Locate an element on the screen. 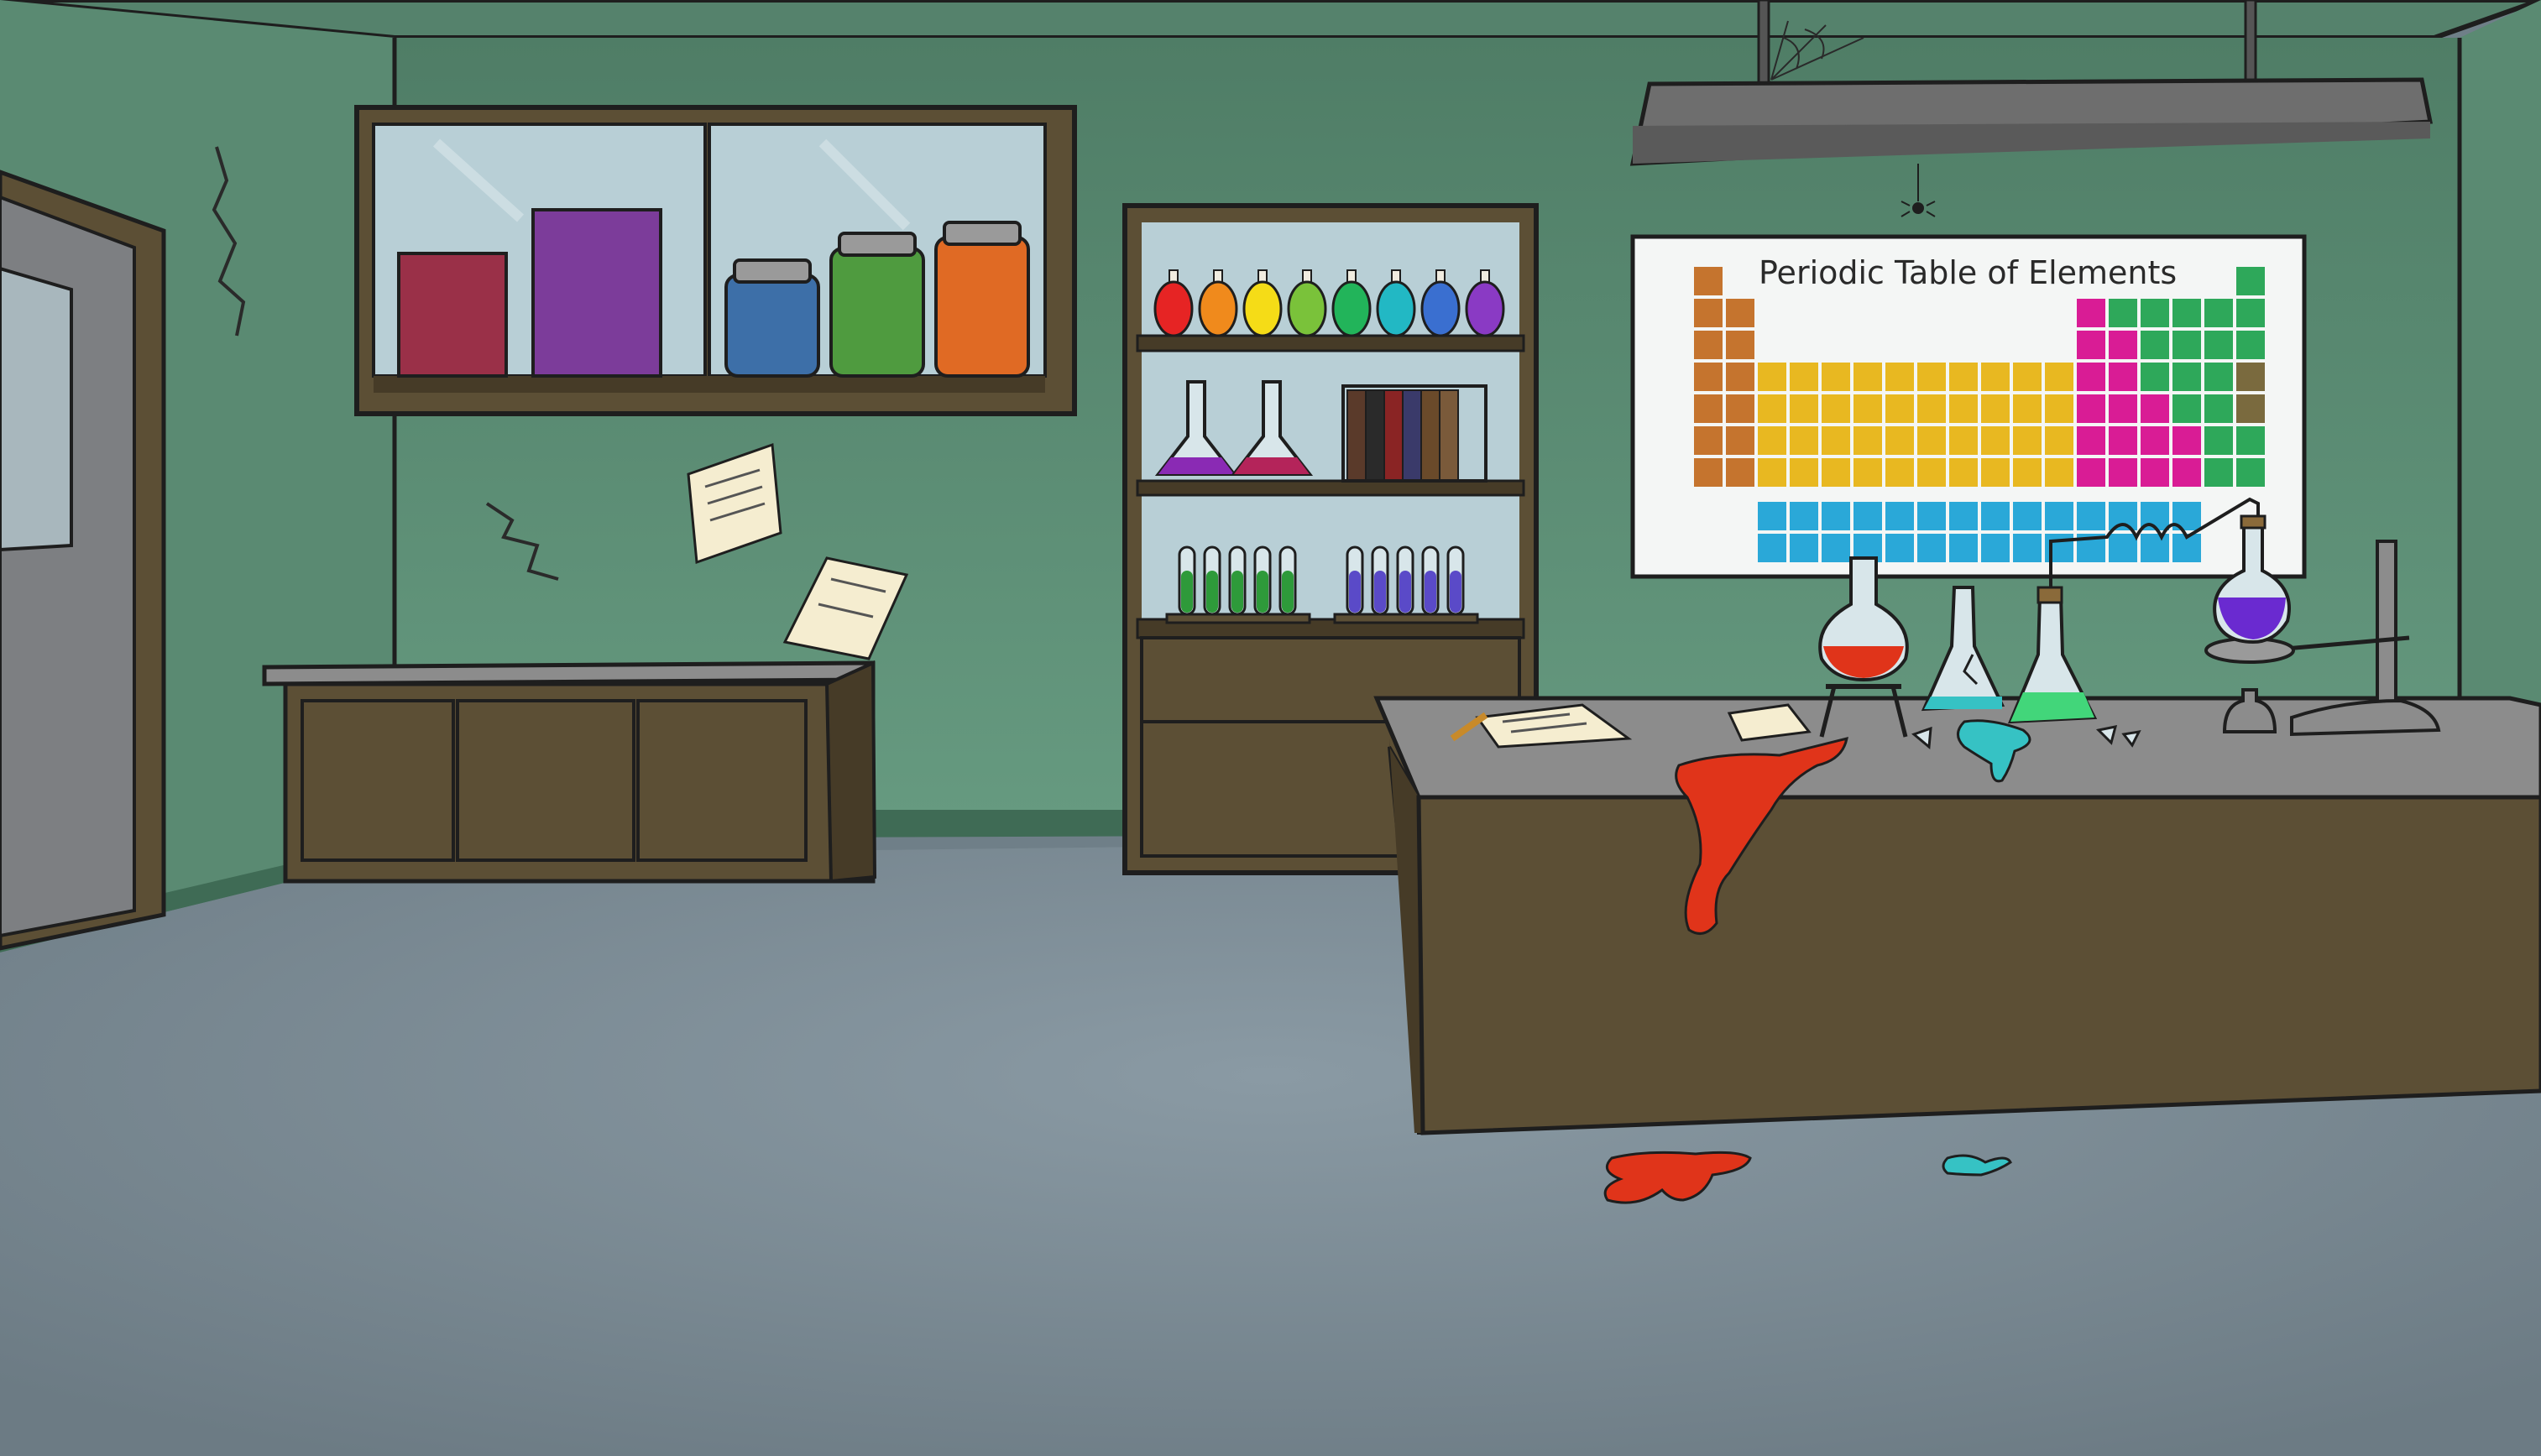 This screenshot has height=1456, width=2541. low-cabinet is located at coordinates (569, 772).